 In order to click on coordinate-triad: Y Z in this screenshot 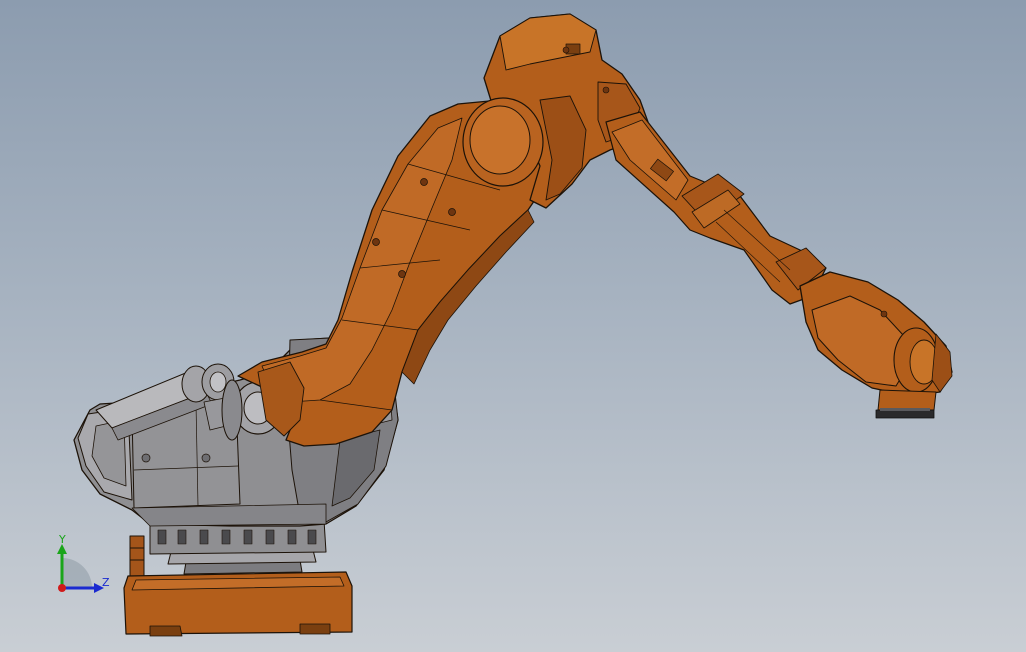, I will do `click(83, 563)`.